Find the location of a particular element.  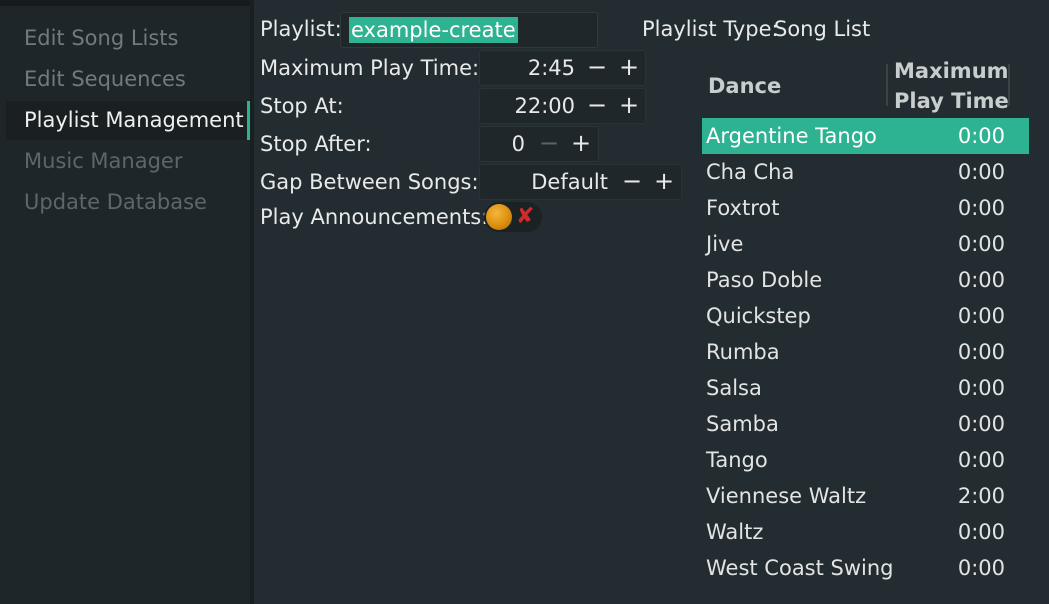

max-play-time-decrement-button: − is located at coordinates (597, 68).